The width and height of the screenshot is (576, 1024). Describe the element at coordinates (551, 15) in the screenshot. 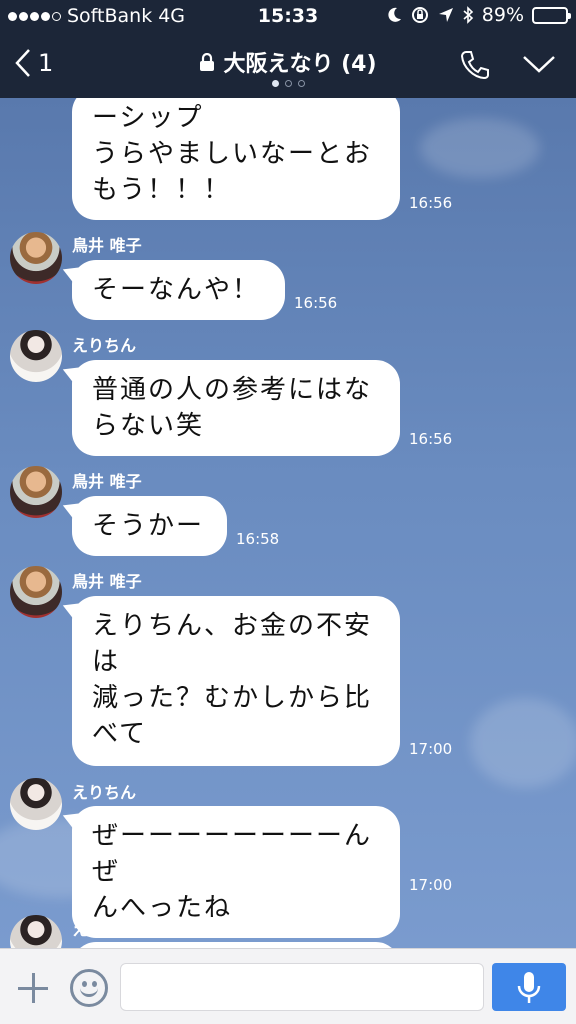

I see `battery-icon` at that location.